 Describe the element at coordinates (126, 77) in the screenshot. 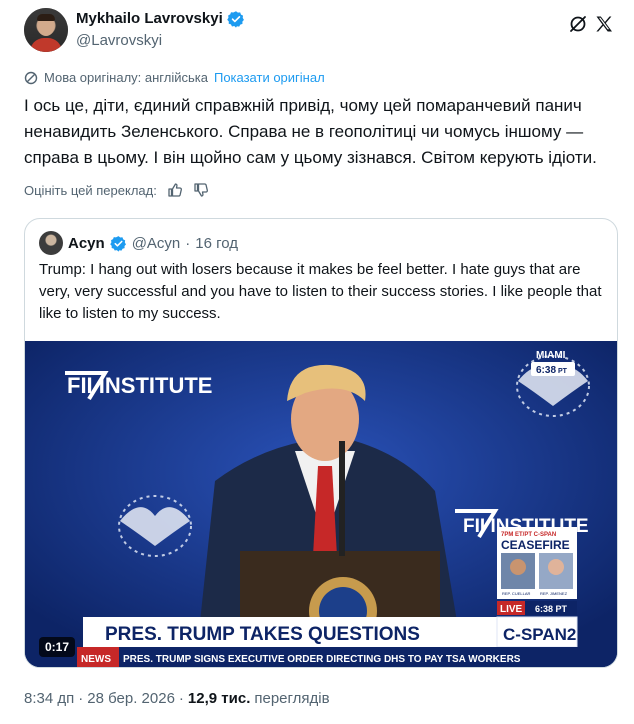

I see `original-language-label: Мова оригіналу: англійська` at that location.